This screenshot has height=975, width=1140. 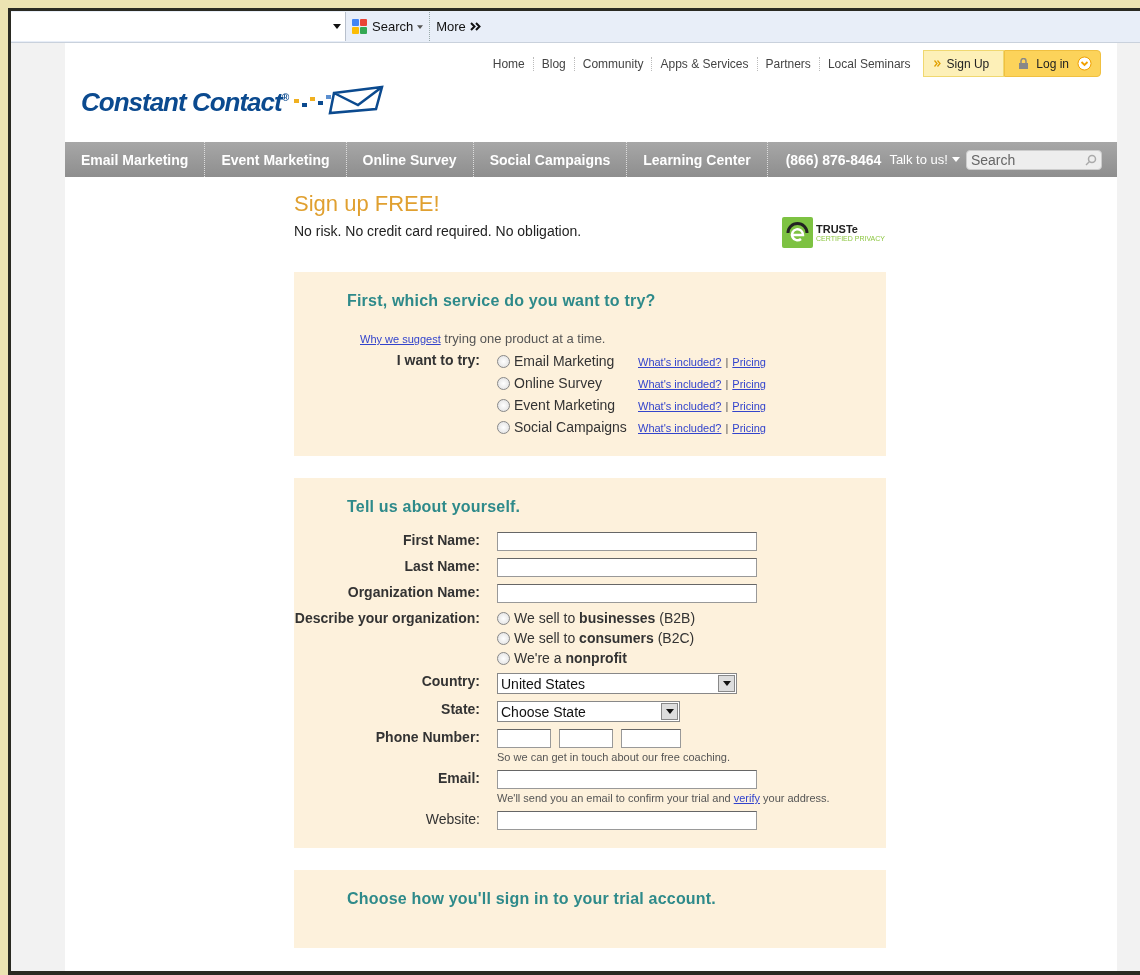 I want to click on lock-icon, so click(x=1024, y=63).